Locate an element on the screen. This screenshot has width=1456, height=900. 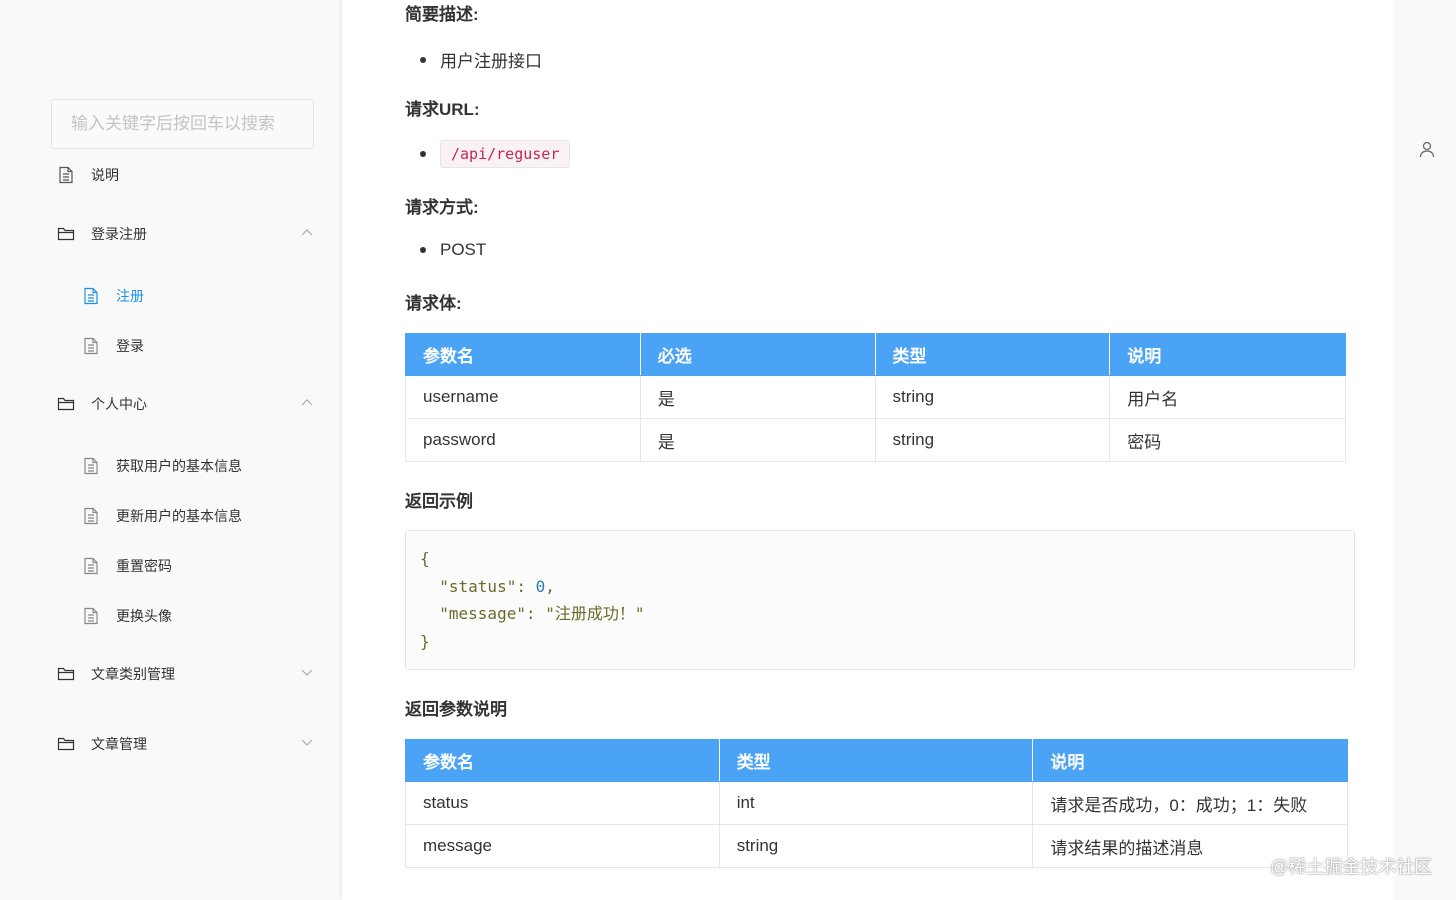
sidebar-item-get-userinfo: 获取用户的基本信息 is located at coordinates (162, 466).